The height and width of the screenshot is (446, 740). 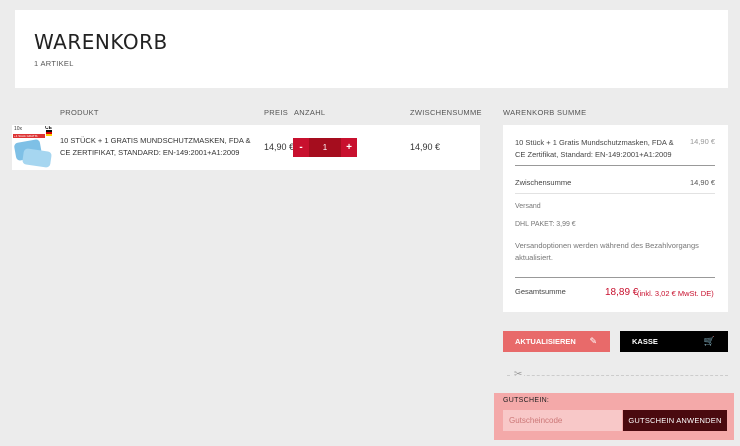 I want to click on coupon-cut-line, so click(x=617, y=375).